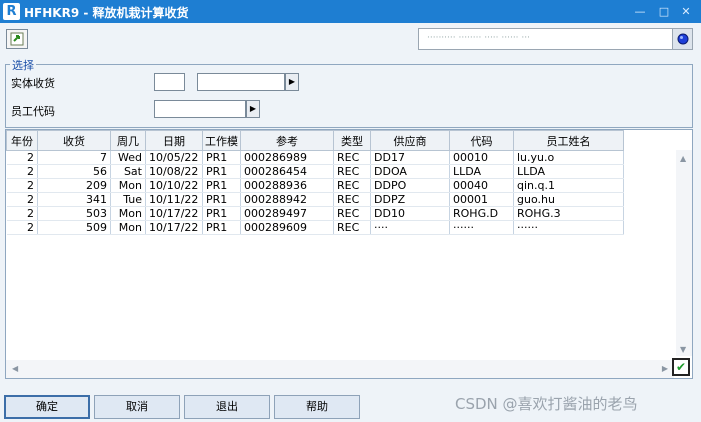 The width and height of the screenshot is (701, 422). What do you see at coordinates (74, 227) in the screenshot?
I see `cell-receipt: 509` at bounding box center [74, 227].